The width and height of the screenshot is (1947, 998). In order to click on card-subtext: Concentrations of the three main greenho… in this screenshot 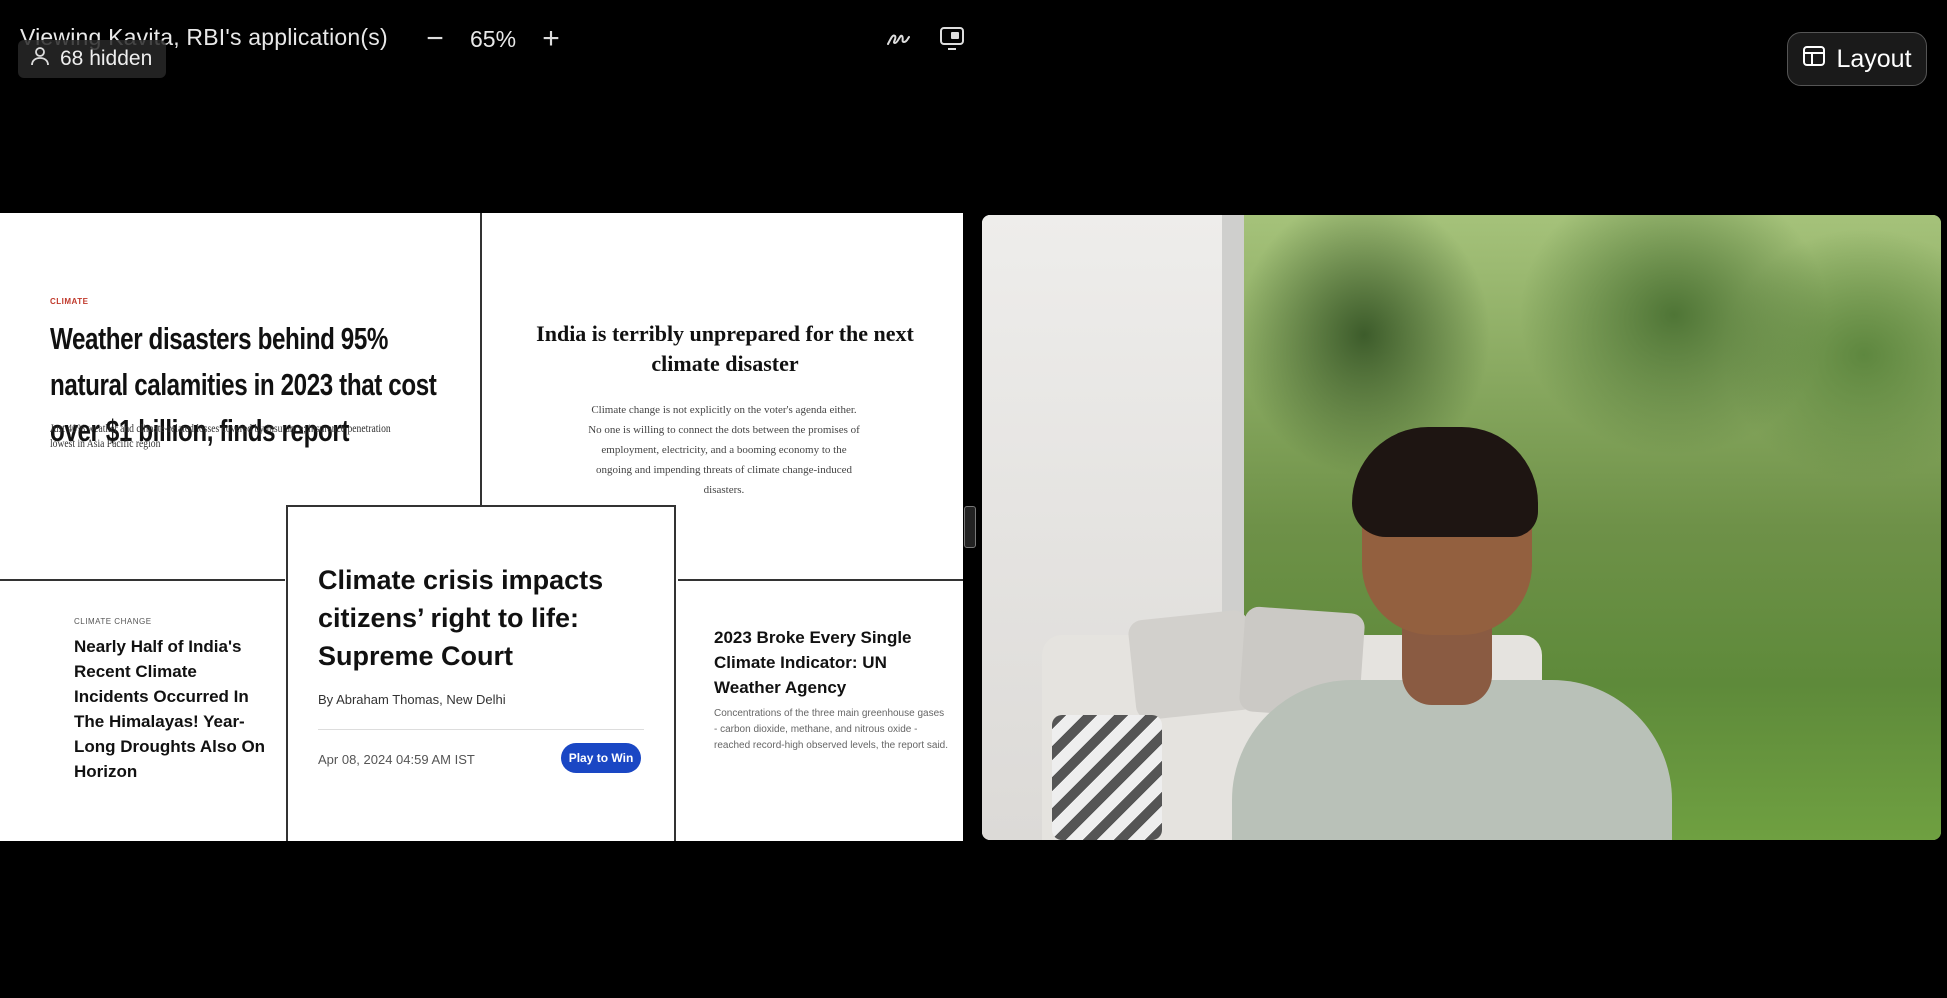, I will do `click(831, 729)`.